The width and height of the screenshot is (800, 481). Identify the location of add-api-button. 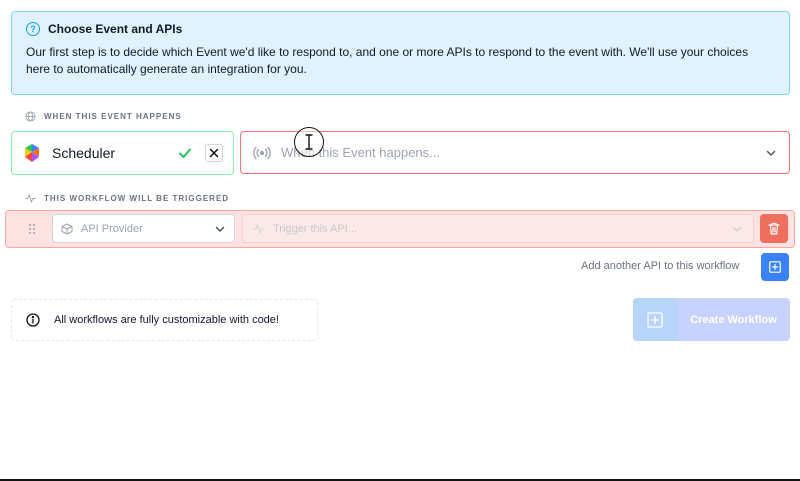
(775, 267).